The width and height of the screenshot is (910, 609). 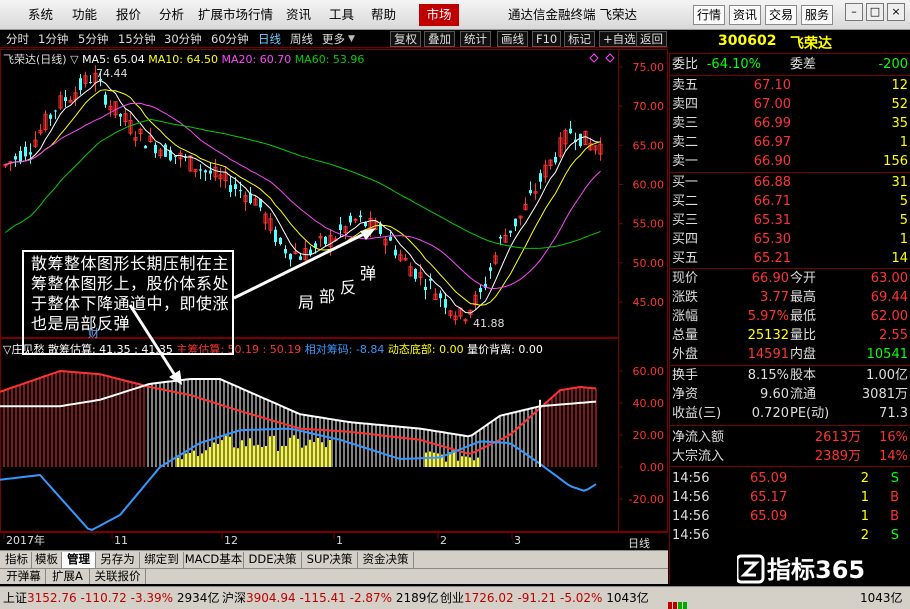 I want to click on index-change: -91.21, so click(x=537, y=598).